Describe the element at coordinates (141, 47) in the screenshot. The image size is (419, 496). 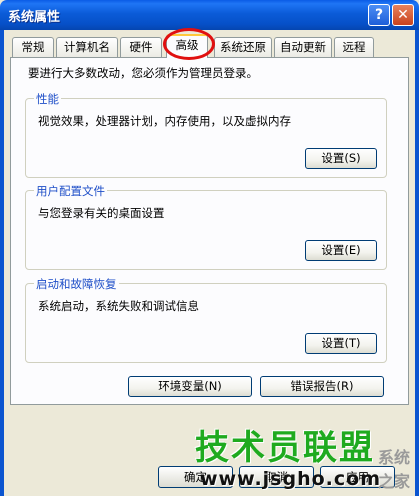
I see `tab-hardware: 硬件` at that location.